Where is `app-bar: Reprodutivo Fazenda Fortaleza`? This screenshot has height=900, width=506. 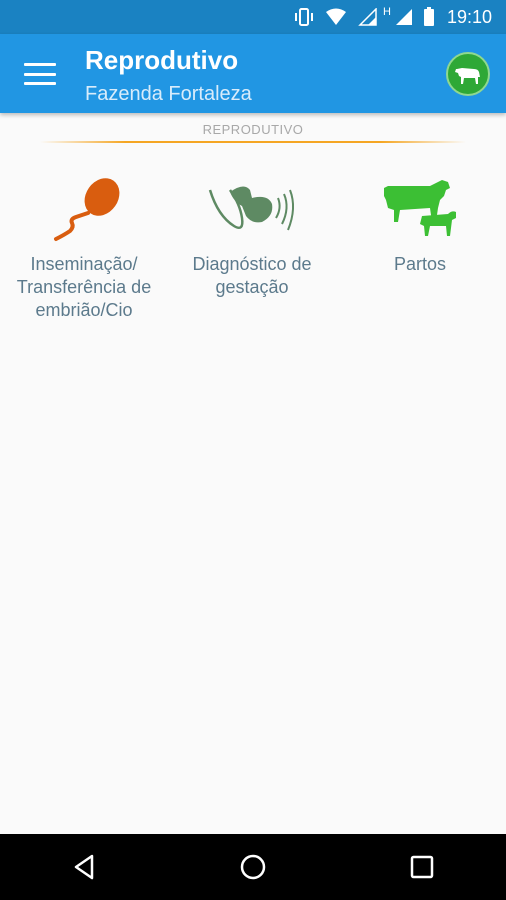 app-bar: Reprodutivo Fazenda Fortaleza is located at coordinates (253, 73).